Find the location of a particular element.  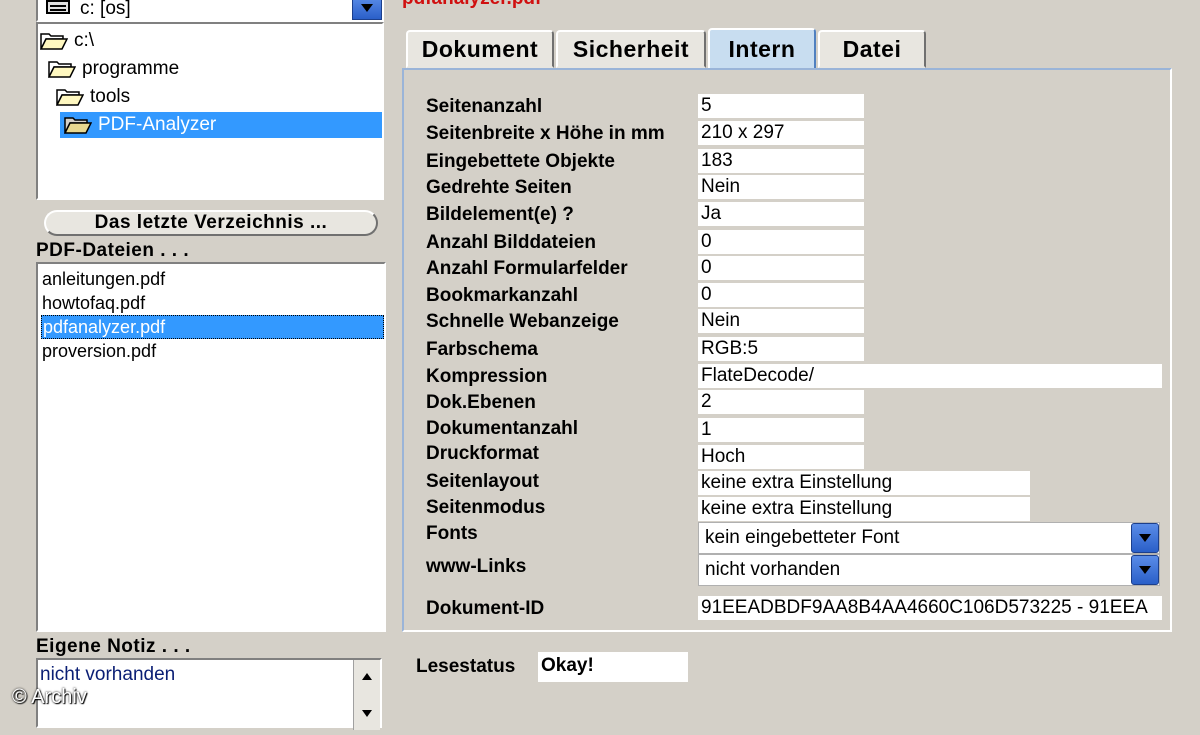

tree-item-tools: tools is located at coordinates (93, 97).